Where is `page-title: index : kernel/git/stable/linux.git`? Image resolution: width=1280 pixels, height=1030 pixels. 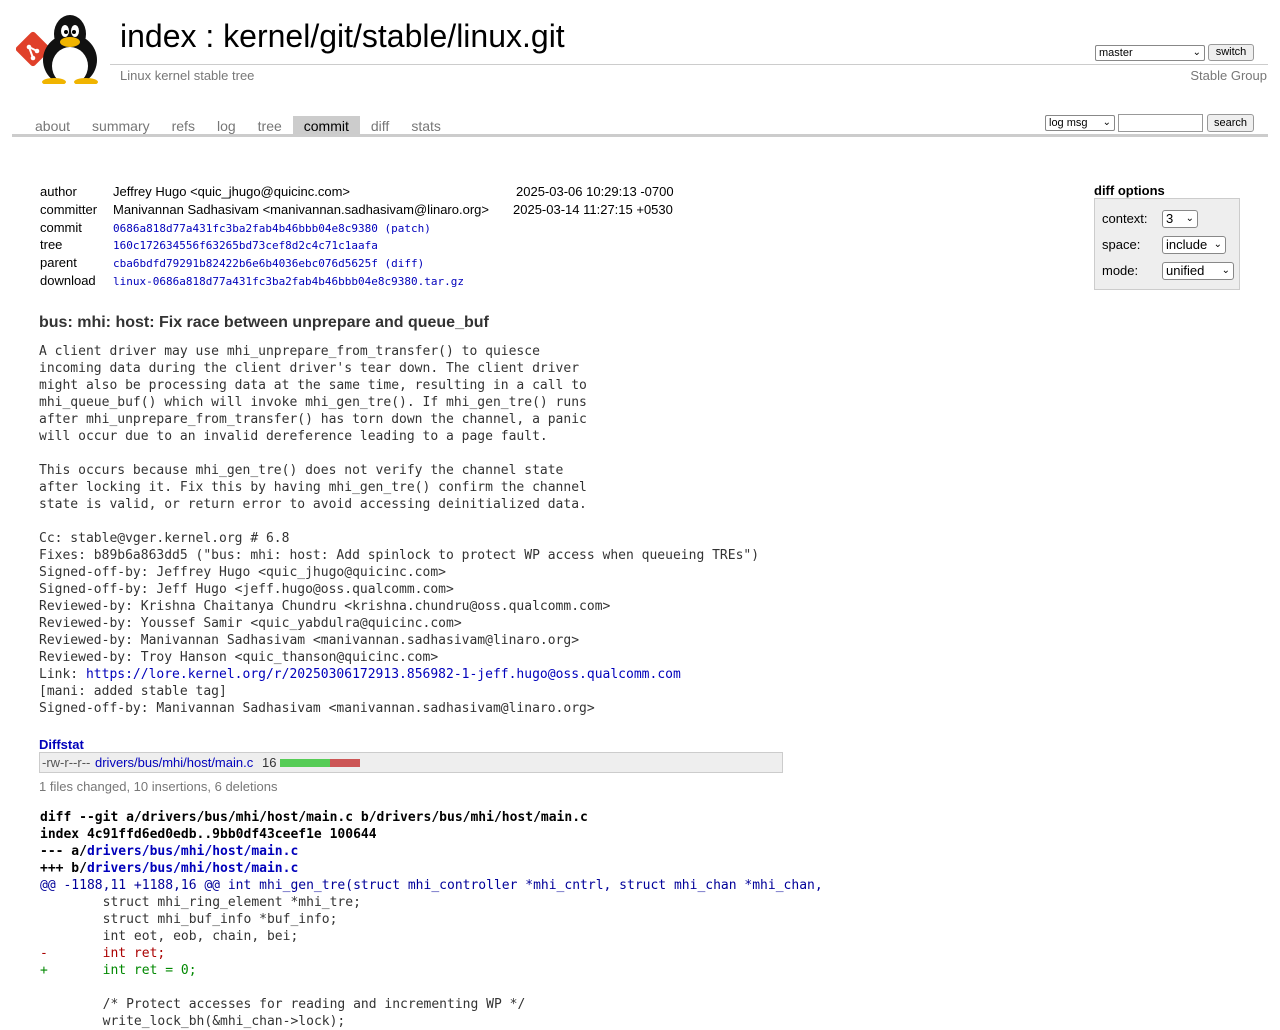
page-title: index : kernel/git/stable/linux.git is located at coordinates (342, 36).